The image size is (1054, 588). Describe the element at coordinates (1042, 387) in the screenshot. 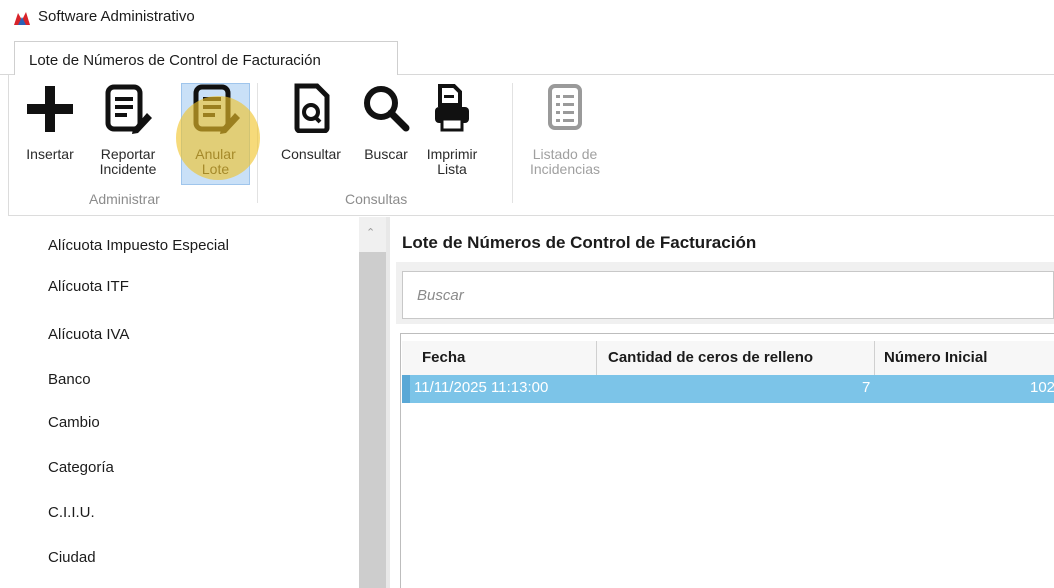

I see `cell-numero-inicial: 102` at that location.